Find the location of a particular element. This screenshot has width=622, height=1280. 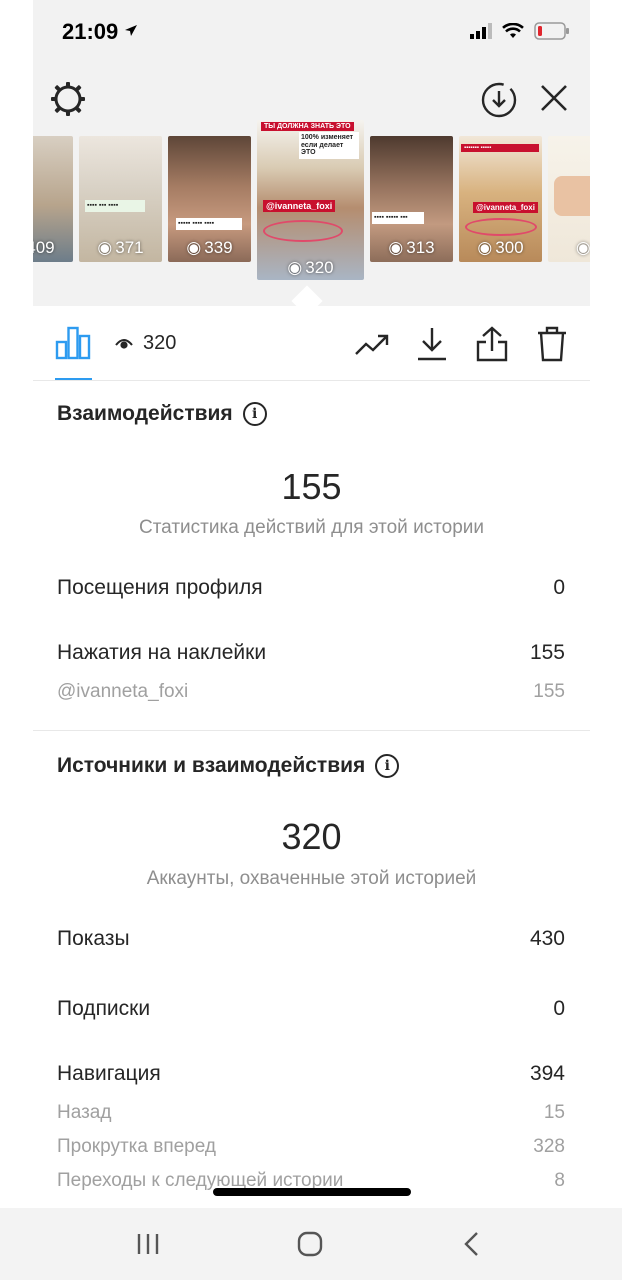

metric-sub-value: 328 is located at coordinates (549, 1146).